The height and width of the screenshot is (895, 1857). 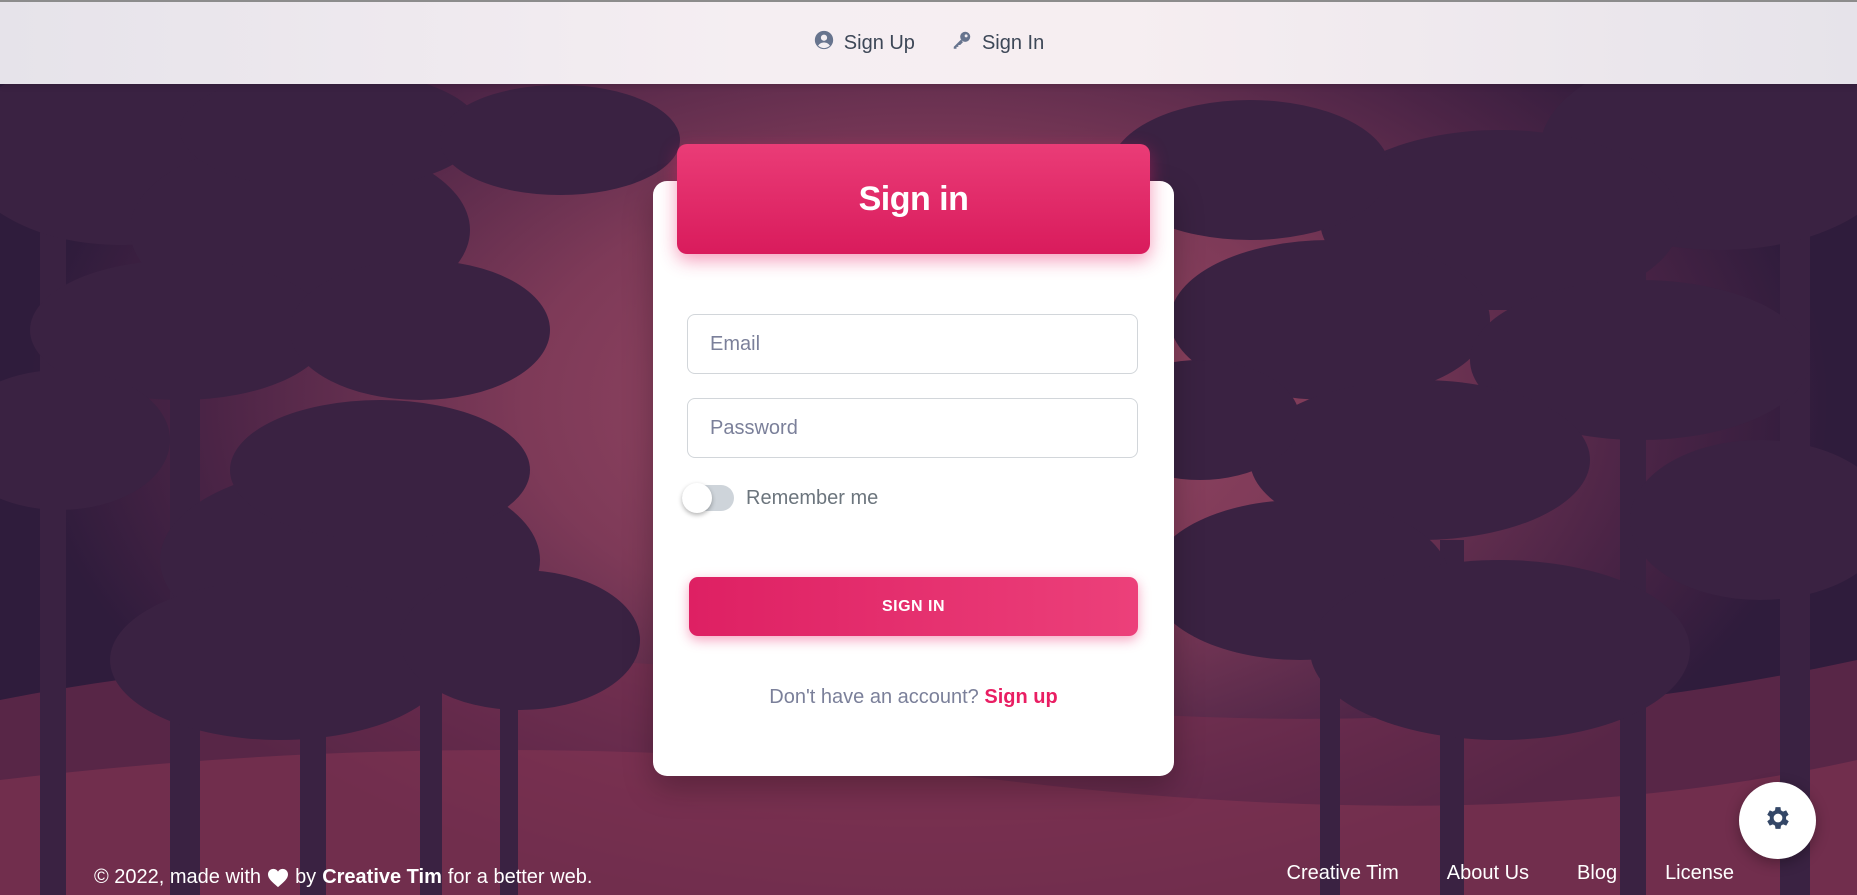 What do you see at coordinates (824, 43) in the screenshot?
I see `account-circle-icon` at bounding box center [824, 43].